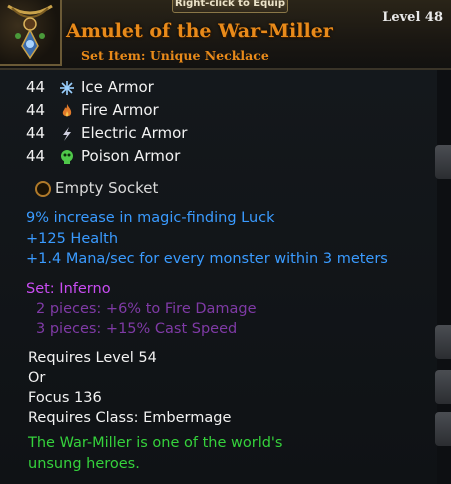 The width and height of the screenshot is (451, 484). Describe the element at coordinates (117, 87) in the screenshot. I see `armor-label: Ice Armor` at that location.